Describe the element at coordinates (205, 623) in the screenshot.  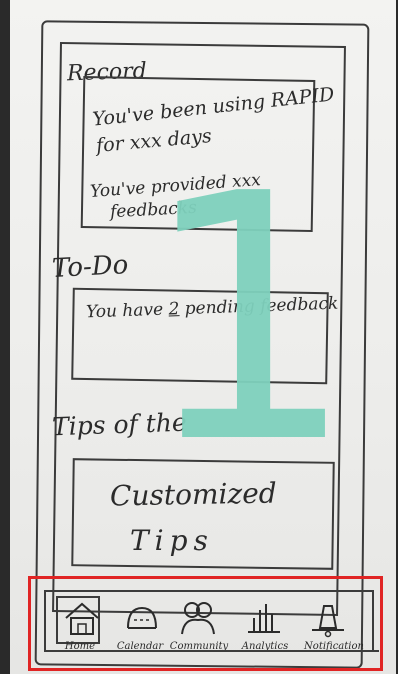
I see `tab-bar-highlight` at that location.